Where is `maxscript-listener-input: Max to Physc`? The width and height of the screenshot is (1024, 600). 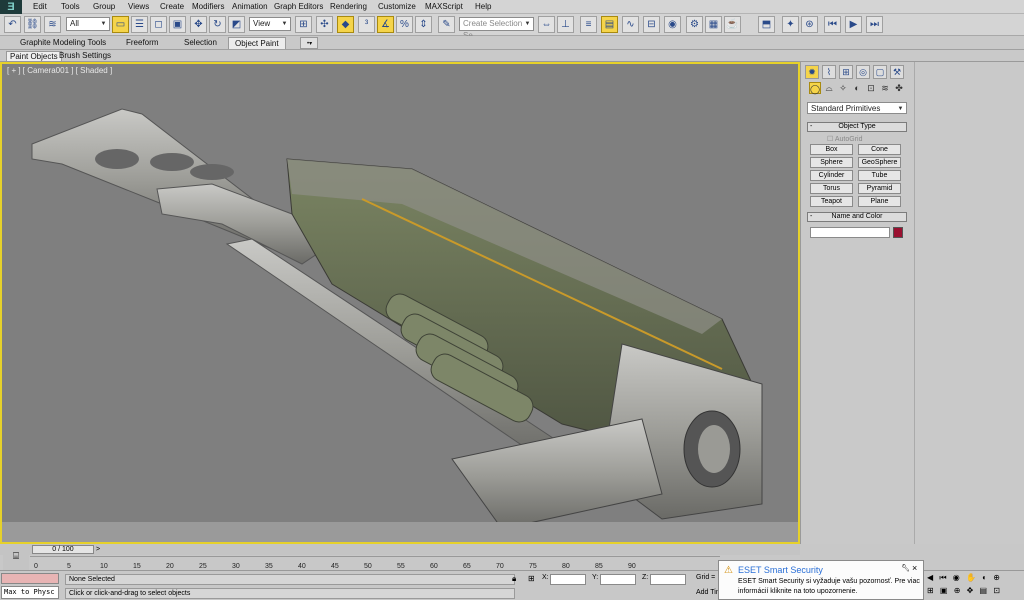
maxscript-listener-input: Max to Physc is located at coordinates (30, 592).